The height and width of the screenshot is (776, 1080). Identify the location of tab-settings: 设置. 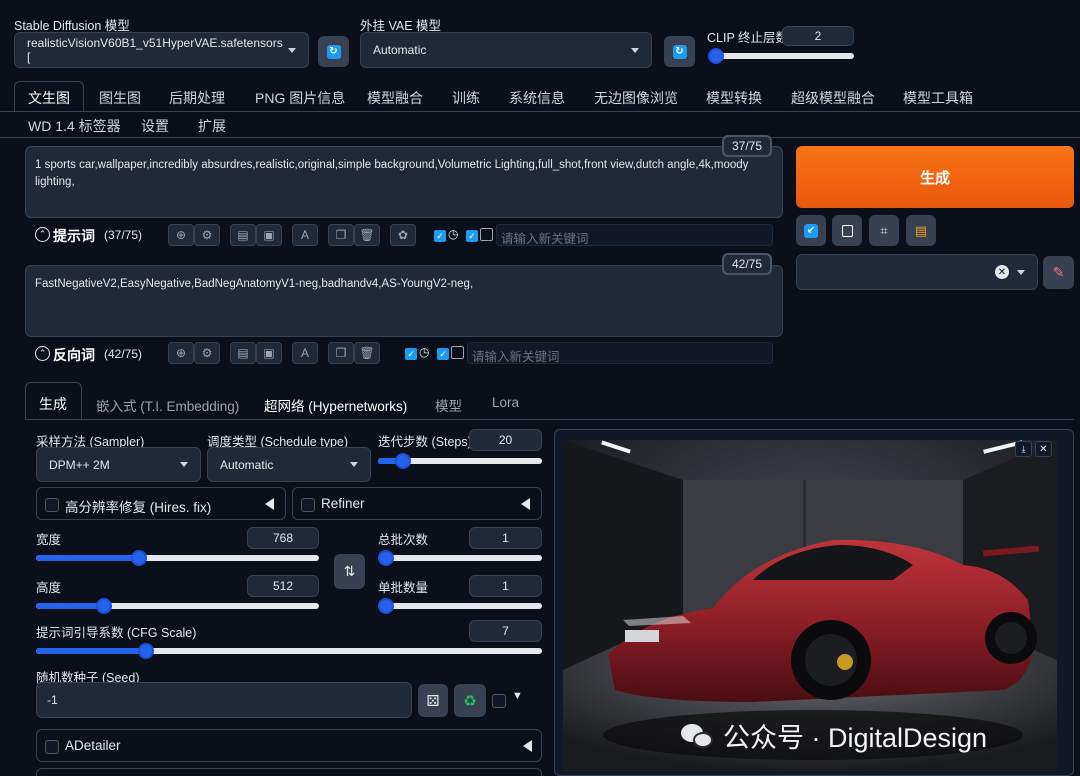
(155, 126).